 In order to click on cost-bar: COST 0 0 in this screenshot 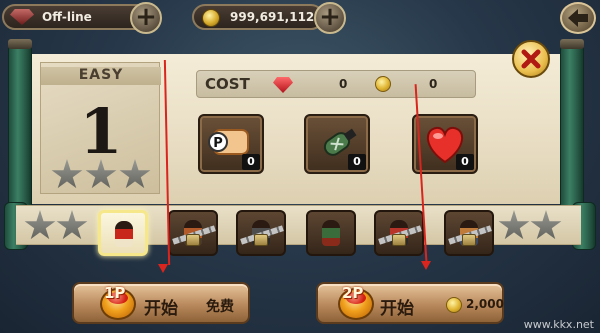, I will do `click(336, 84)`.